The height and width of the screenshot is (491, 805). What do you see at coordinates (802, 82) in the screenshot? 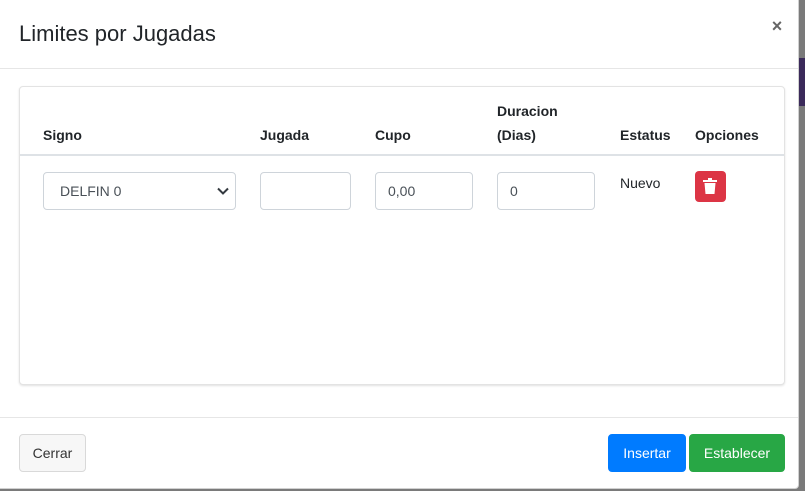
I see `page-backdrop` at bounding box center [802, 82].